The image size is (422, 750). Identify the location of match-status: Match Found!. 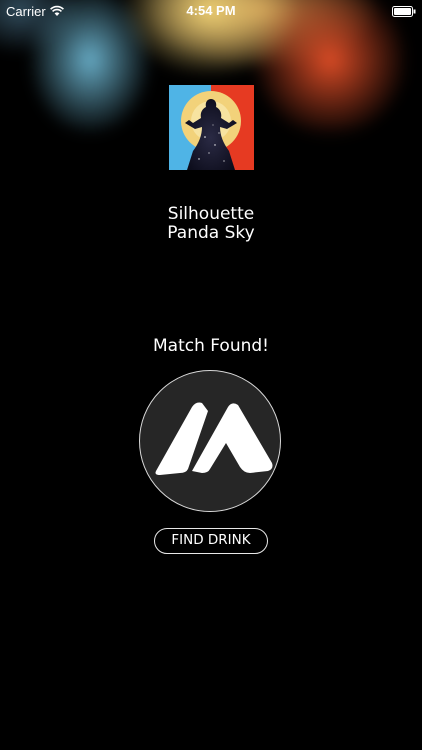
(210, 346).